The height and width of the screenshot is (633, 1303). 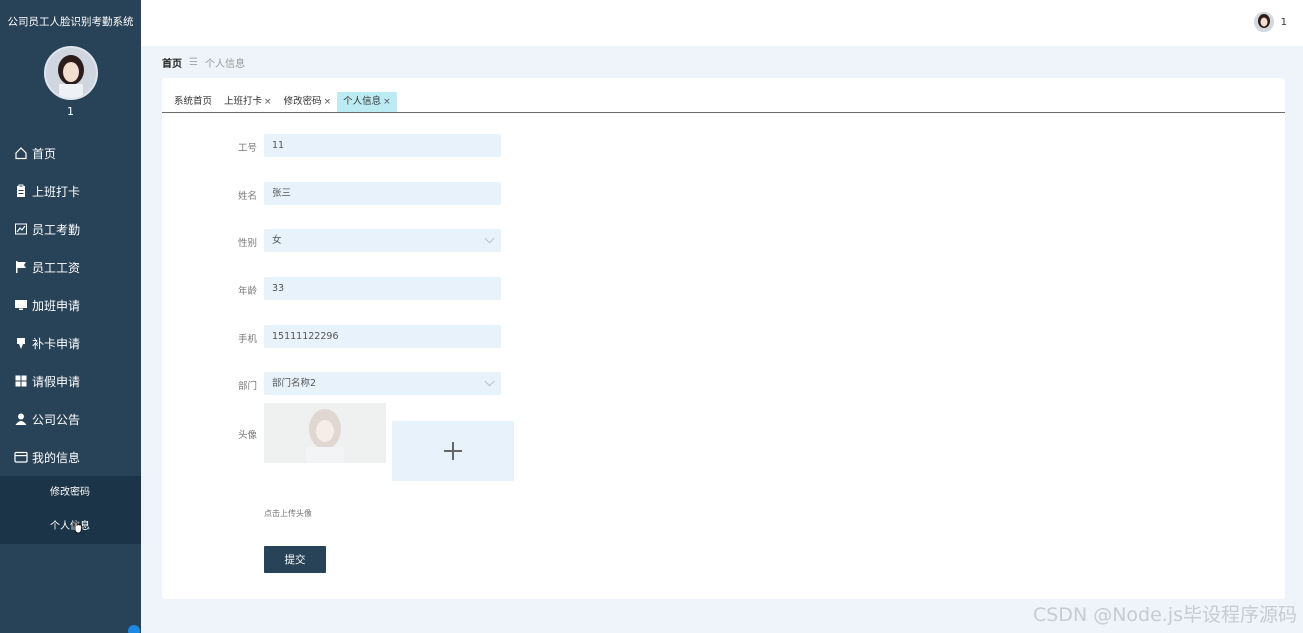 What do you see at coordinates (56, 343) in the screenshot?
I see `sidebar-item-label: 补卡申请` at bounding box center [56, 343].